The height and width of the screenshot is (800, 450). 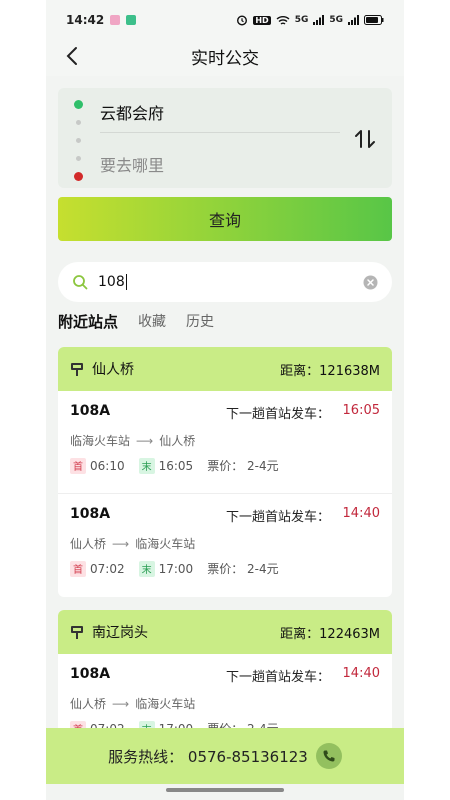 What do you see at coordinates (225, 219) in the screenshot?
I see `query-button: 查询` at bounding box center [225, 219].